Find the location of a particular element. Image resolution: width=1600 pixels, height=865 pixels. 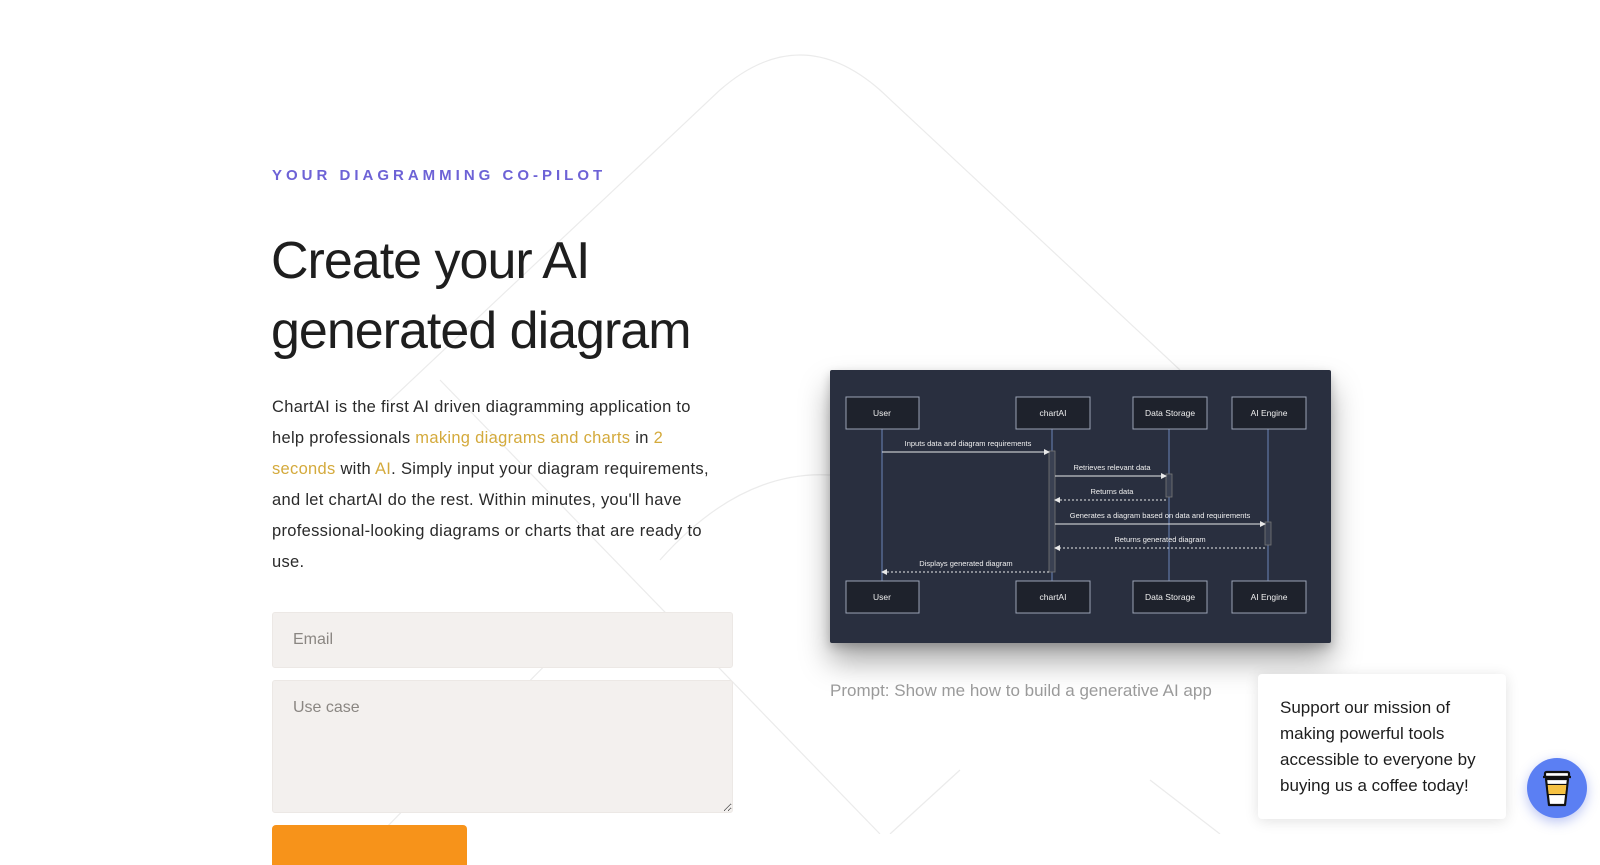

hero-eyebrow: YOUR DIAGRAMMING CO-PILOT is located at coordinates (439, 175).